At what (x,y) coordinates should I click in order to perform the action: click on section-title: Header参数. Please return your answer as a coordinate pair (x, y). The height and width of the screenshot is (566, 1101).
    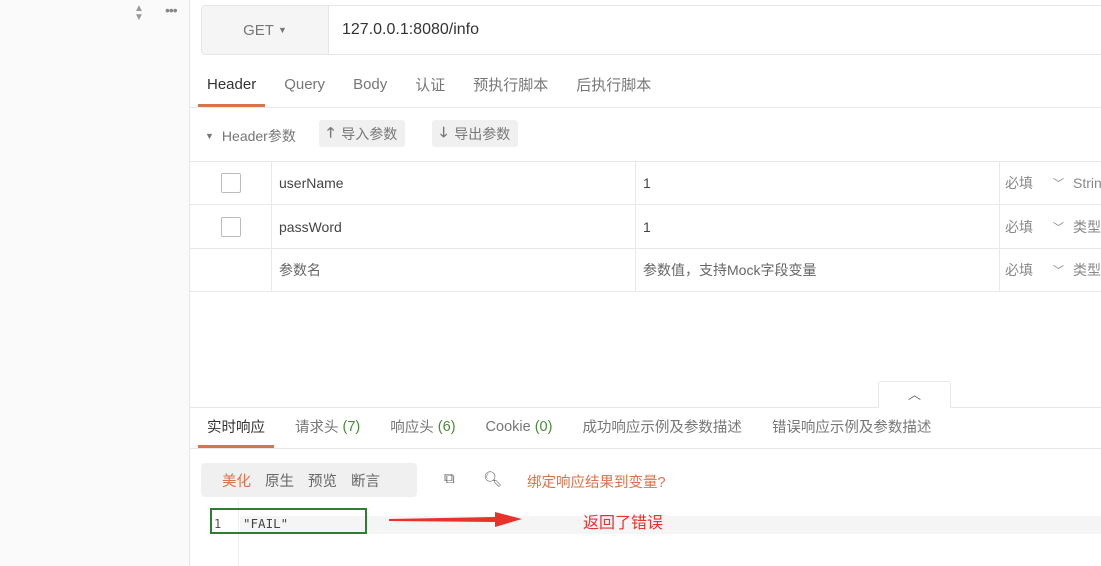
    Looking at the image, I should click on (258, 136).